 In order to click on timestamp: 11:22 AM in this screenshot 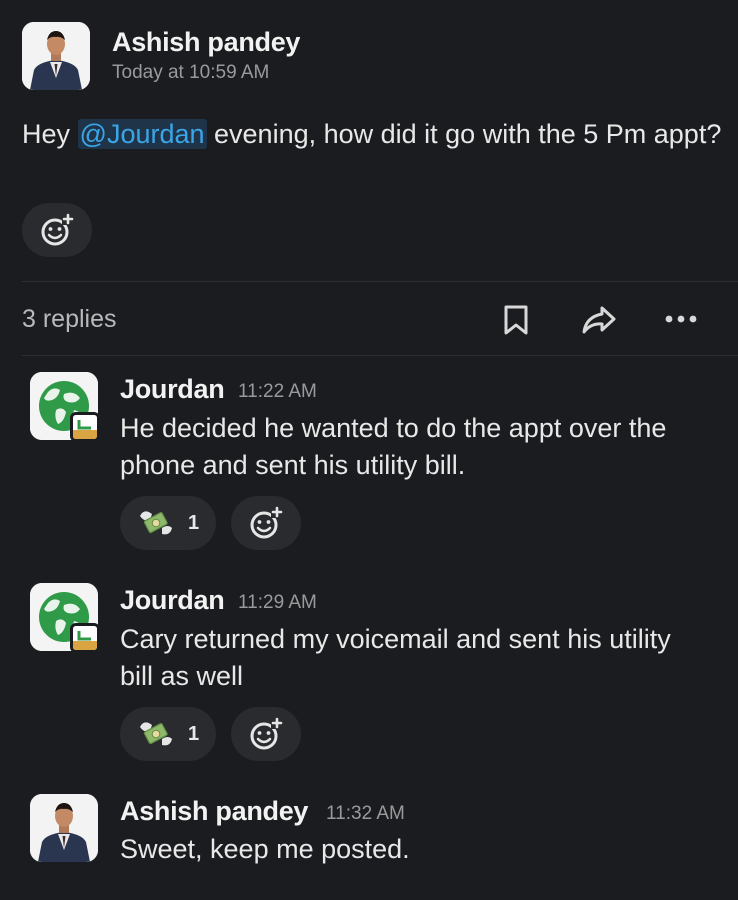, I will do `click(277, 392)`.